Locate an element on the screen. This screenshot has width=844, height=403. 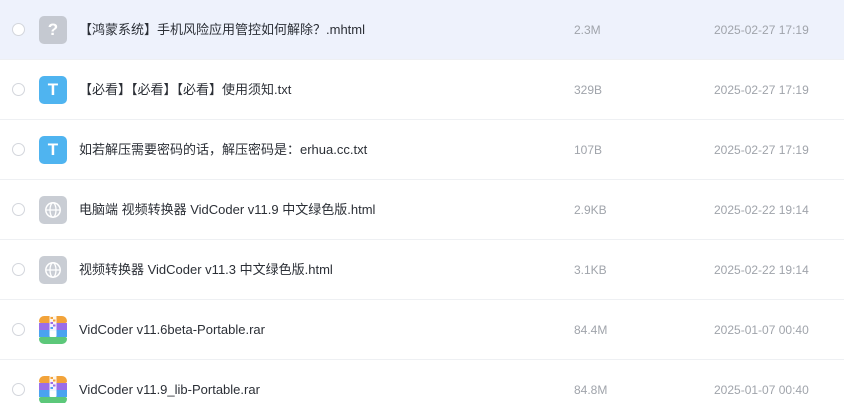
file-size: 329B is located at coordinates (588, 90).